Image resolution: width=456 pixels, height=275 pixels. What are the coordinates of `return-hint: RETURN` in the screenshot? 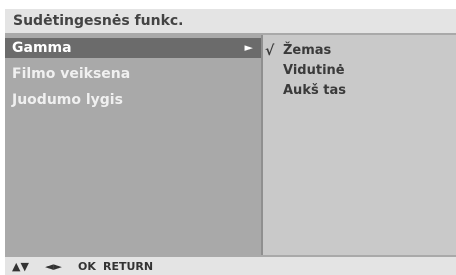 It's located at (128, 266).